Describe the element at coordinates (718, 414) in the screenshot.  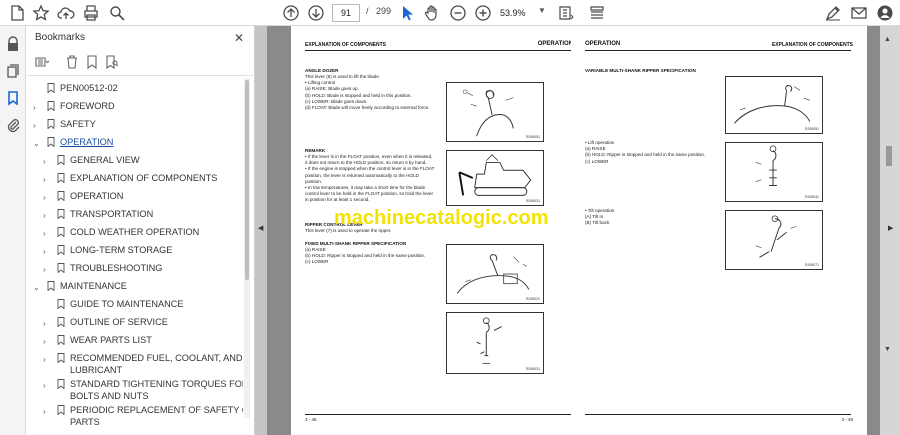
I see `footer-rule` at that location.